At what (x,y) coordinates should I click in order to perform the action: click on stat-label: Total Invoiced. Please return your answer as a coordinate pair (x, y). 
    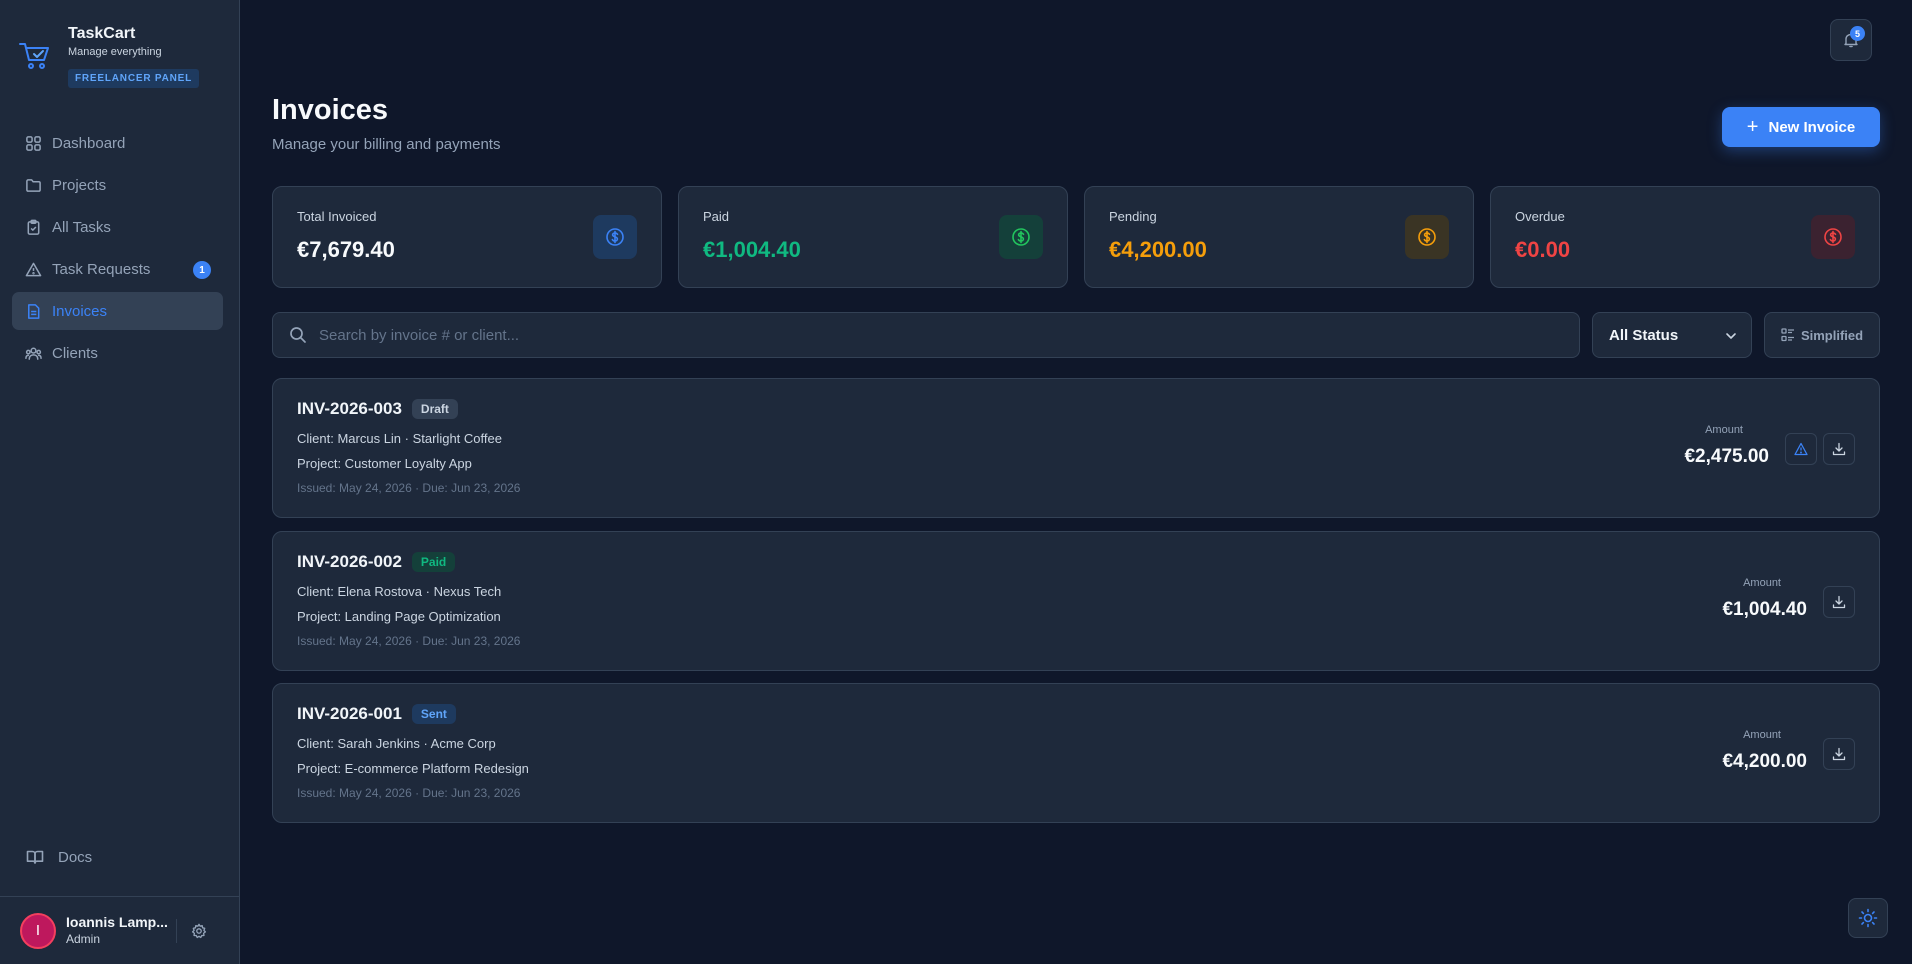
    Looking at the image, I should click on (337, 216).